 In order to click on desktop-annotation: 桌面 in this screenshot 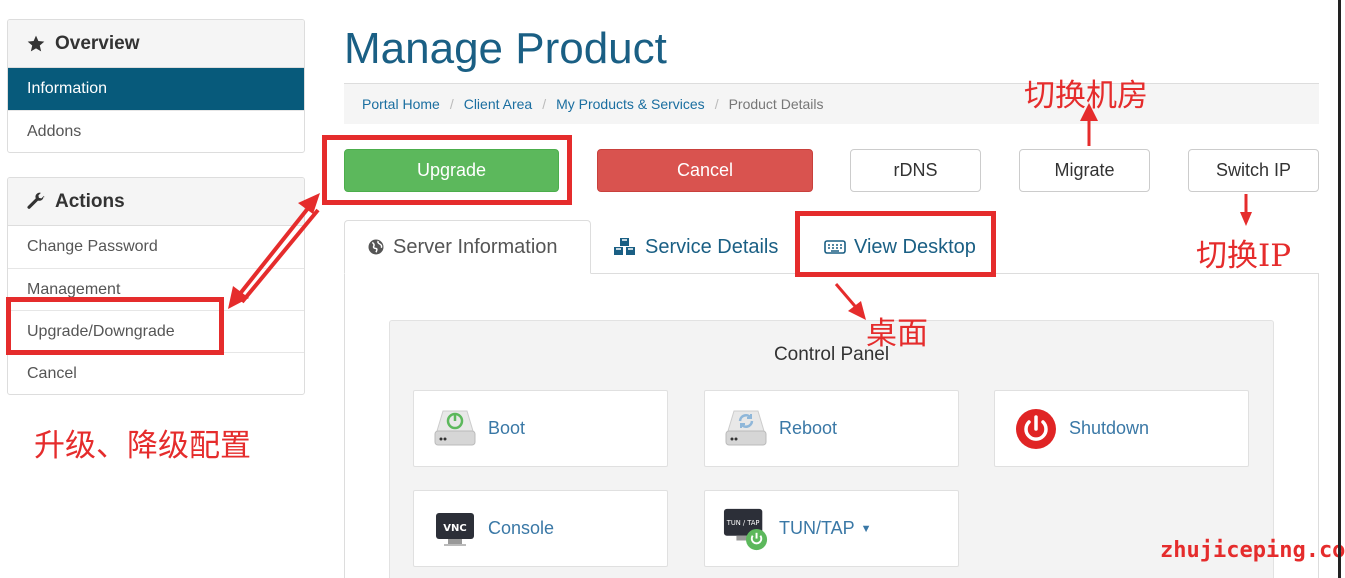, I will do `click(897, 334)`.